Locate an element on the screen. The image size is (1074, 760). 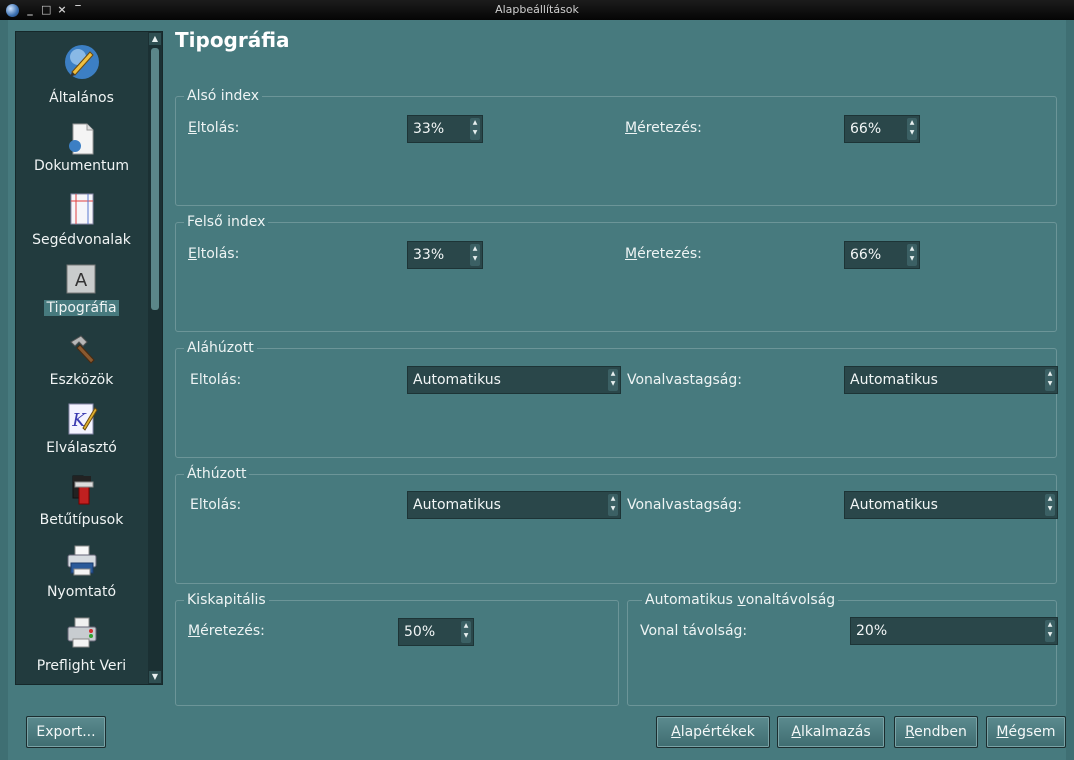
sidebar-item-label: Tipográfia is located at coordinates (81, 308).